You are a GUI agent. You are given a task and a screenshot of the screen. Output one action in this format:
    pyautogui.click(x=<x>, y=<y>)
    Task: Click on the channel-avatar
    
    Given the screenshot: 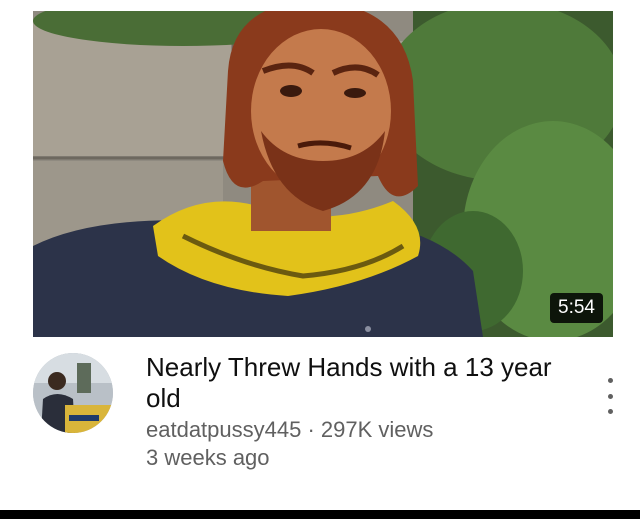 What is the action you would take?
    pyautogui.click(x=73, y=393)
    